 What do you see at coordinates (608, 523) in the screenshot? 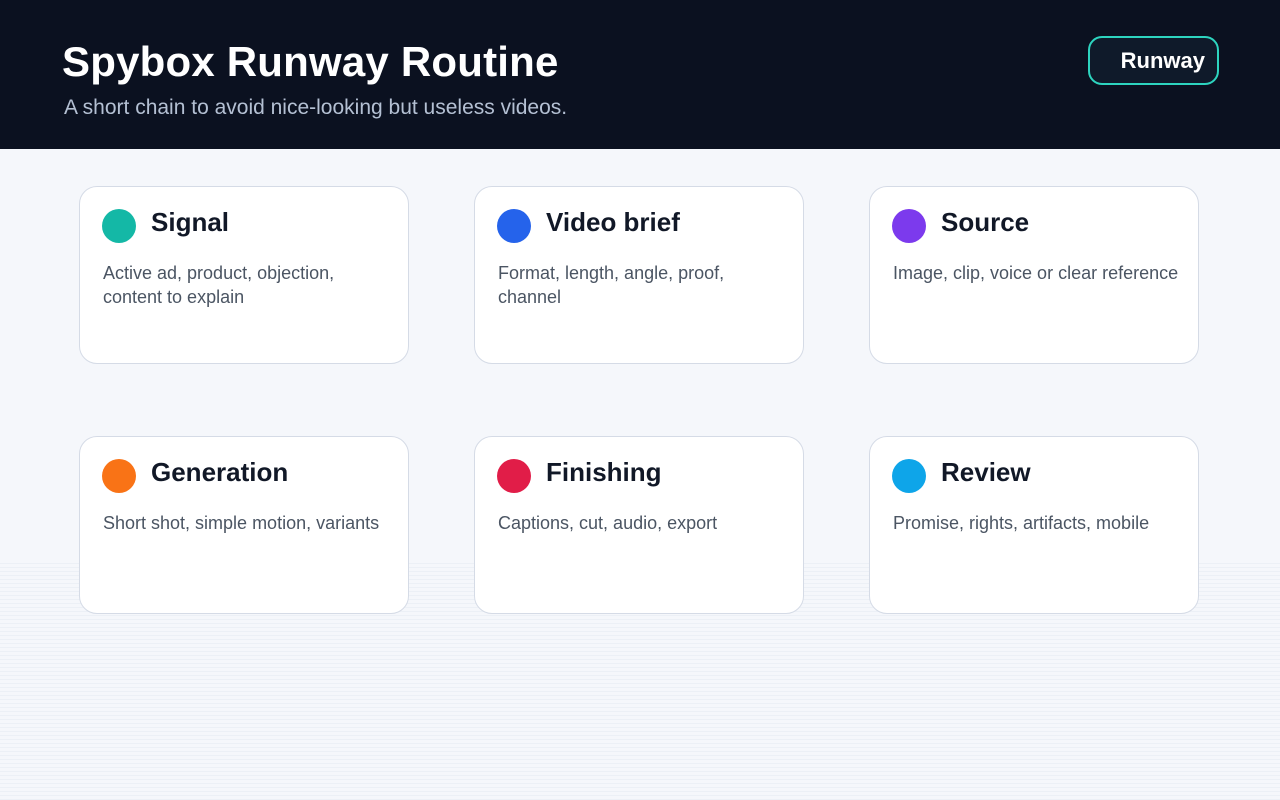
I see `card-description: Captions, cut, audio, export` at bounding box center [608, 523].